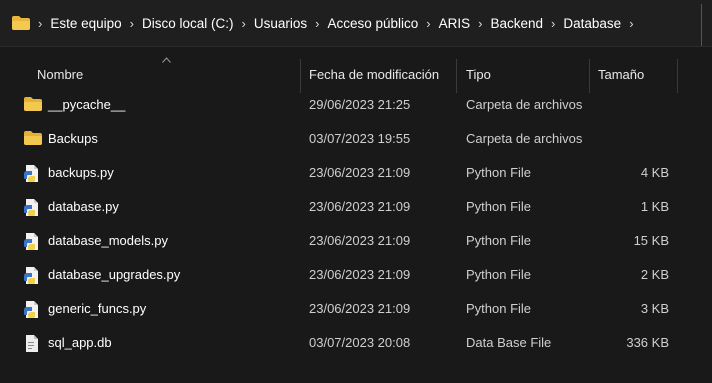  What do you see at coordinates (654, 172) in the screenshot?
I see `file-size: 4 KB` at bounding box center [654, 172].